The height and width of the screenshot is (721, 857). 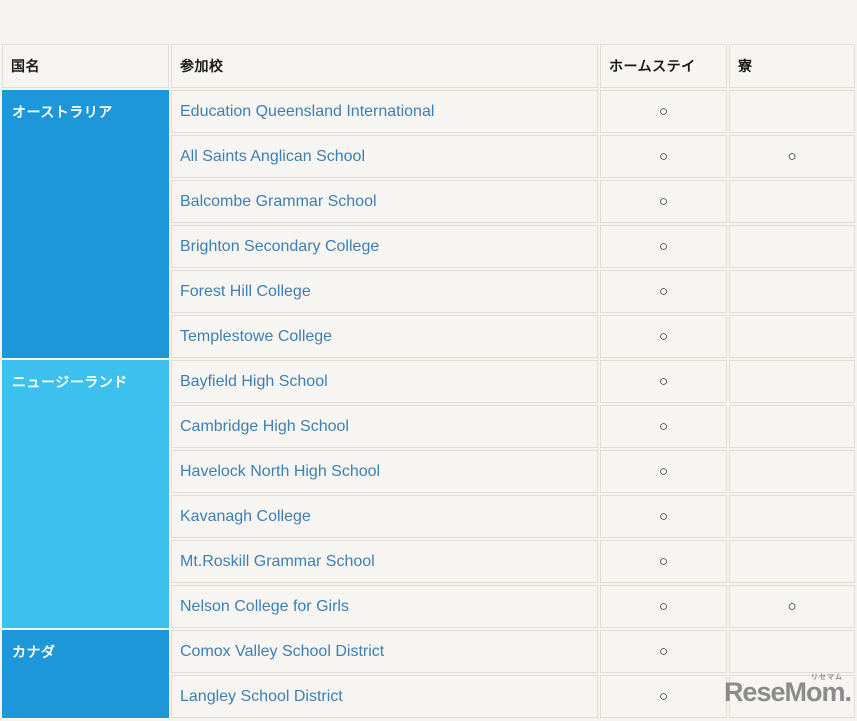 I want to click on school-link: Cambridge High School, so click(x=264, y=426).